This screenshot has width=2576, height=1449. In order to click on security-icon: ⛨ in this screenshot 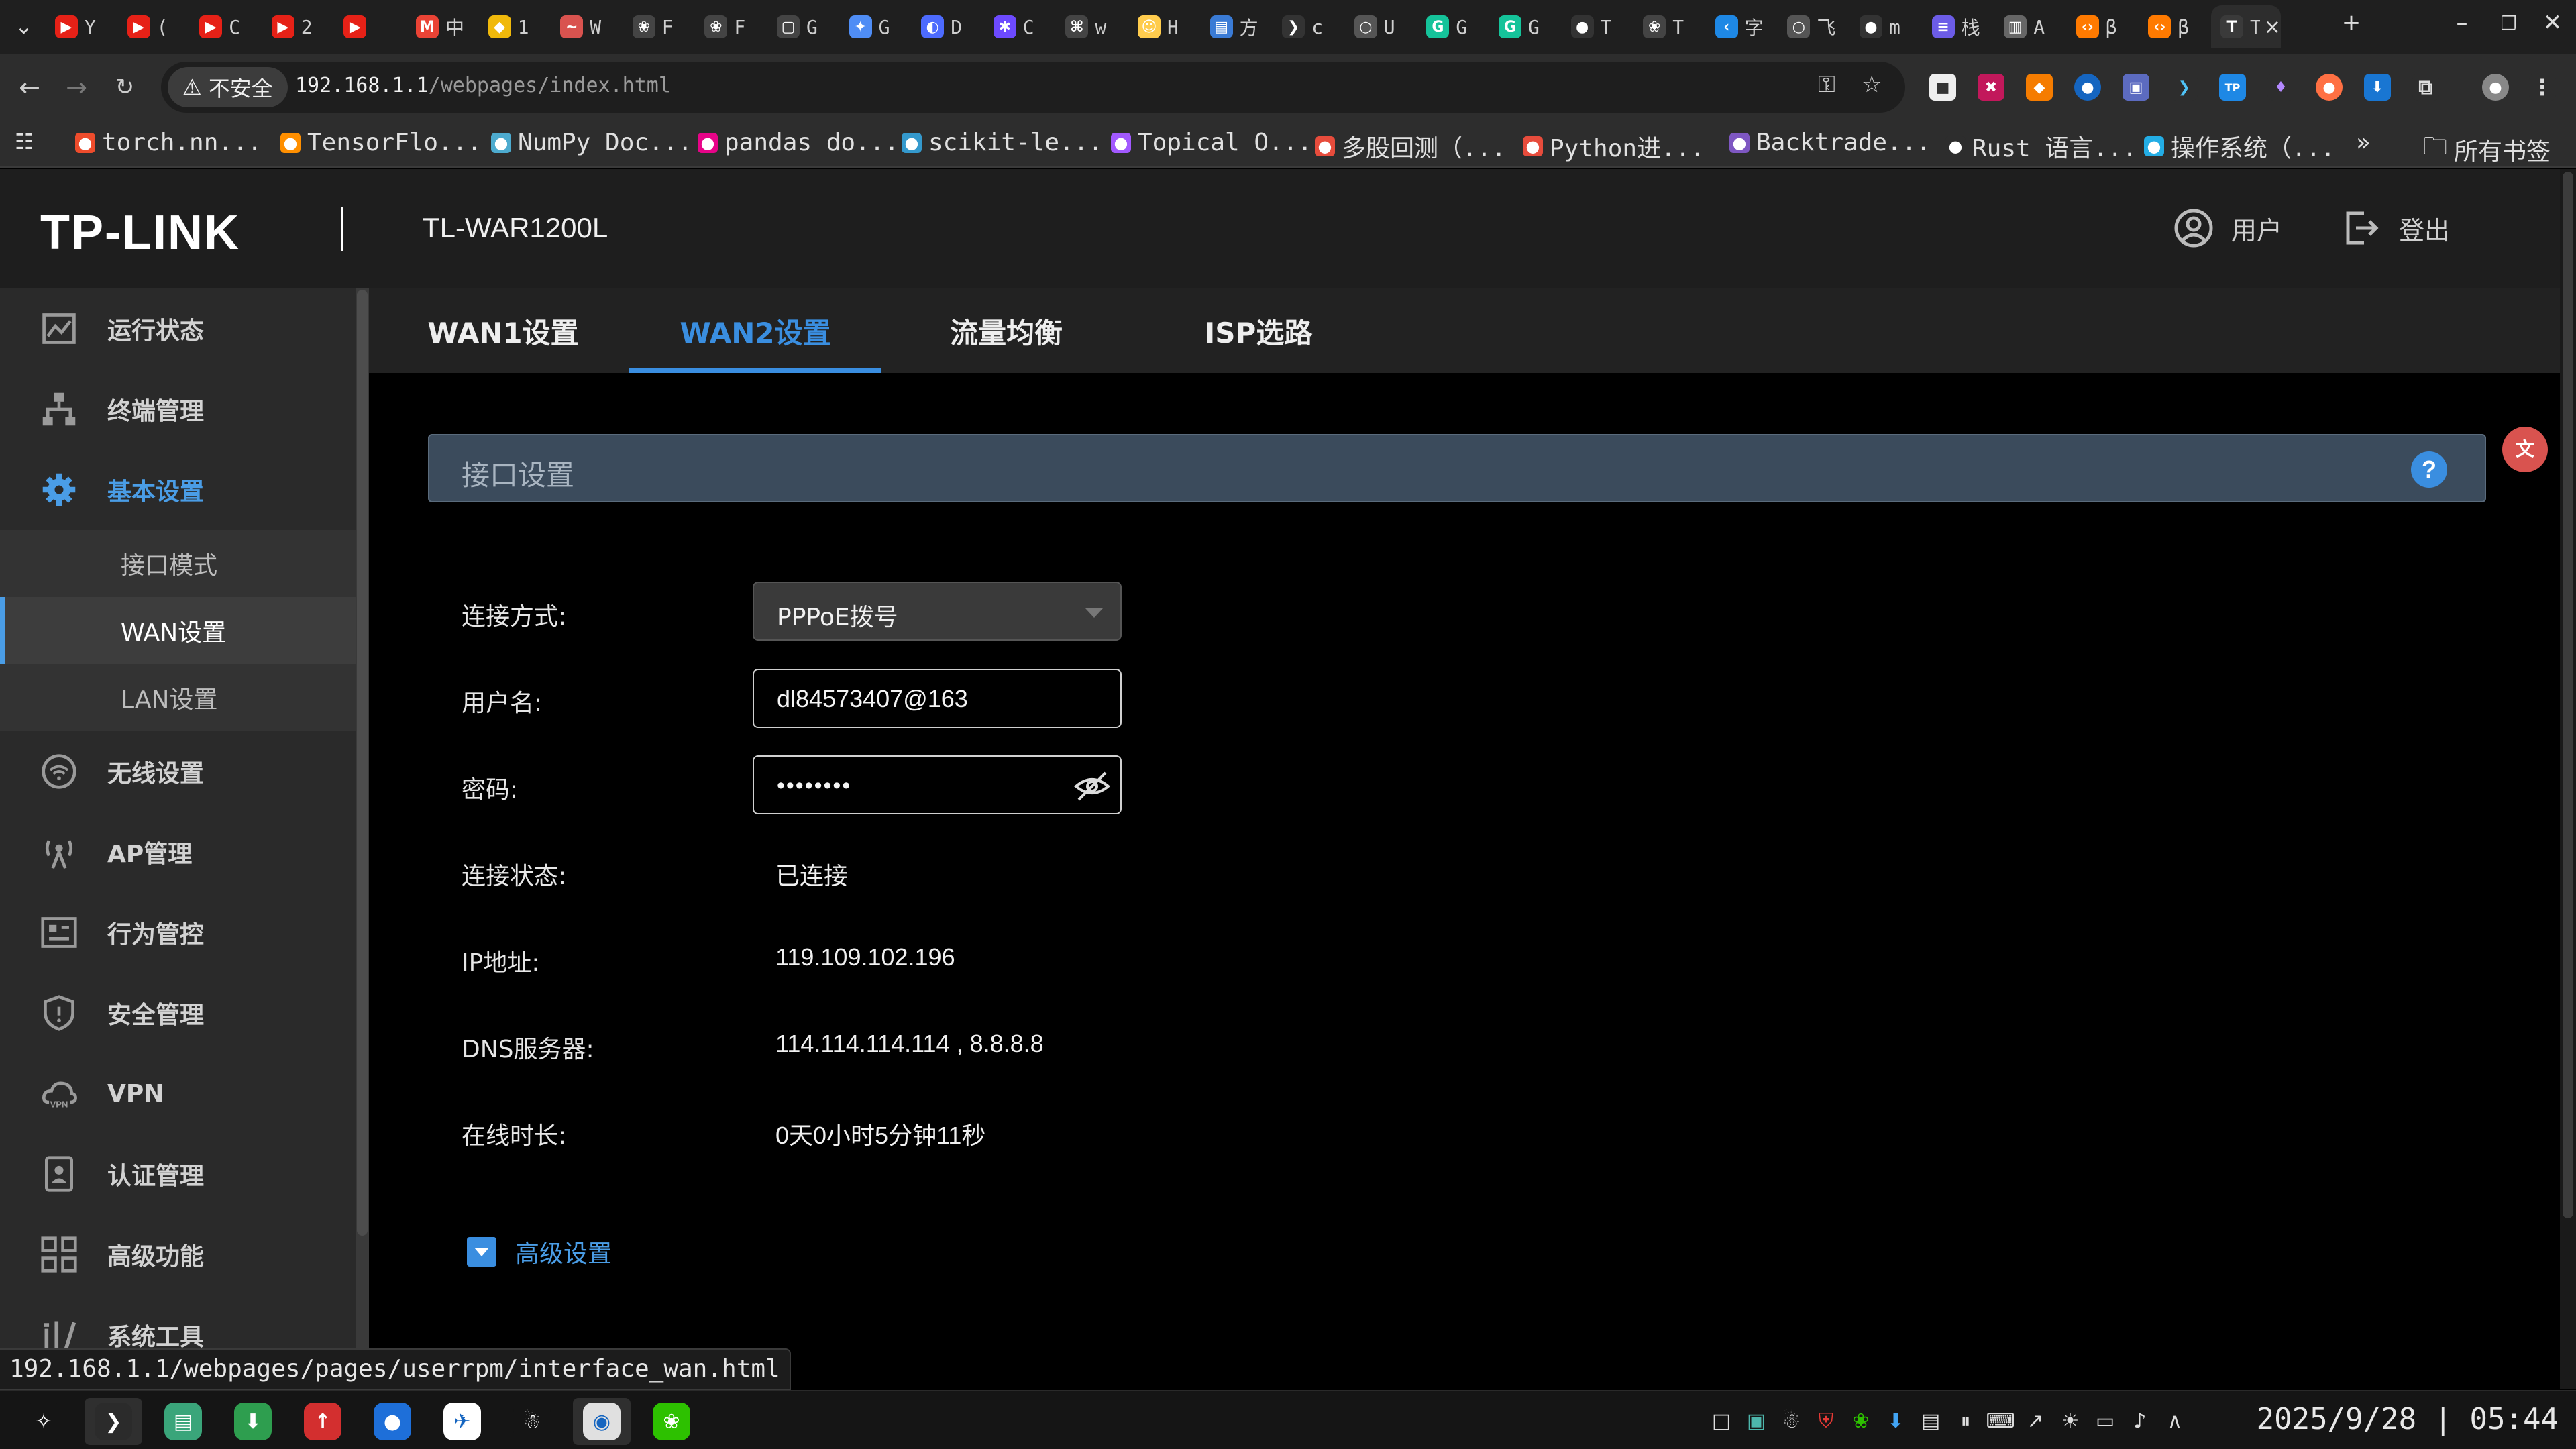, I will do `click(1826, 1421)`.